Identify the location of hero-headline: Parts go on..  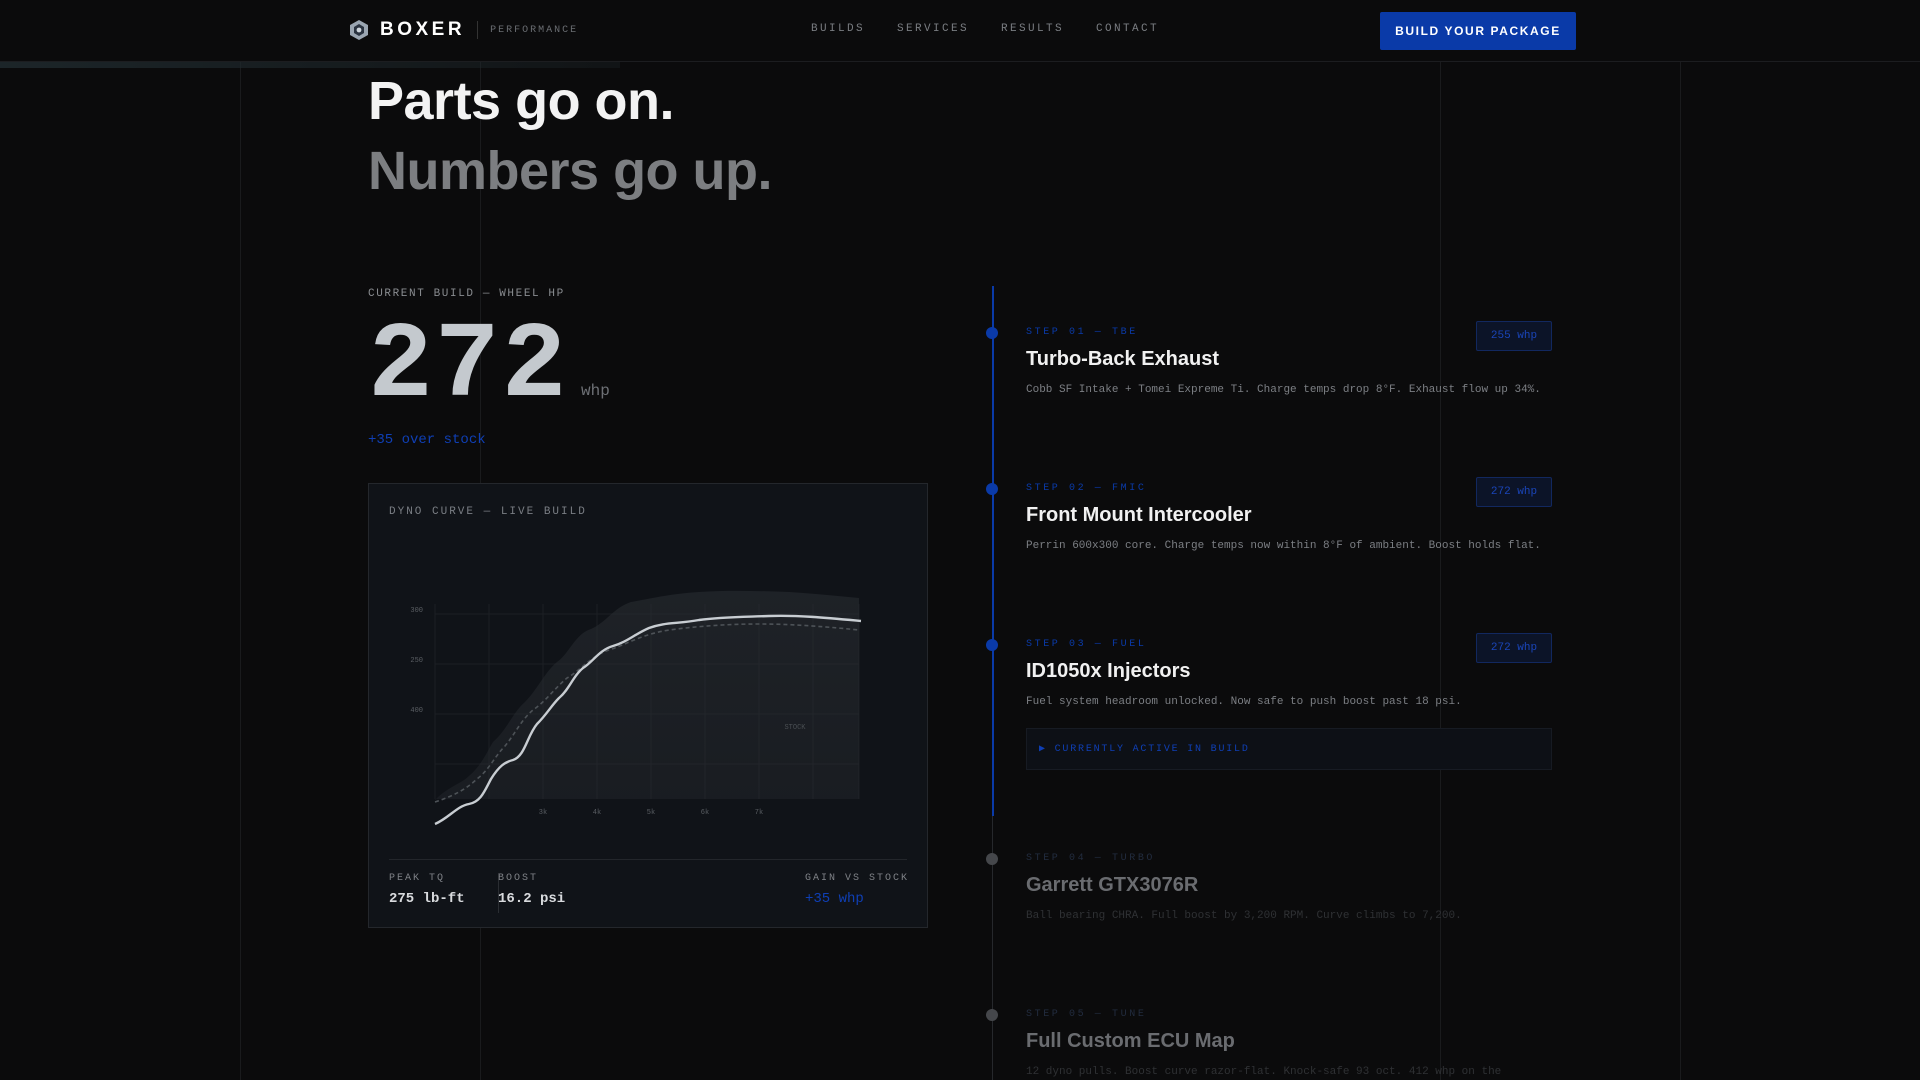
(521, 101).